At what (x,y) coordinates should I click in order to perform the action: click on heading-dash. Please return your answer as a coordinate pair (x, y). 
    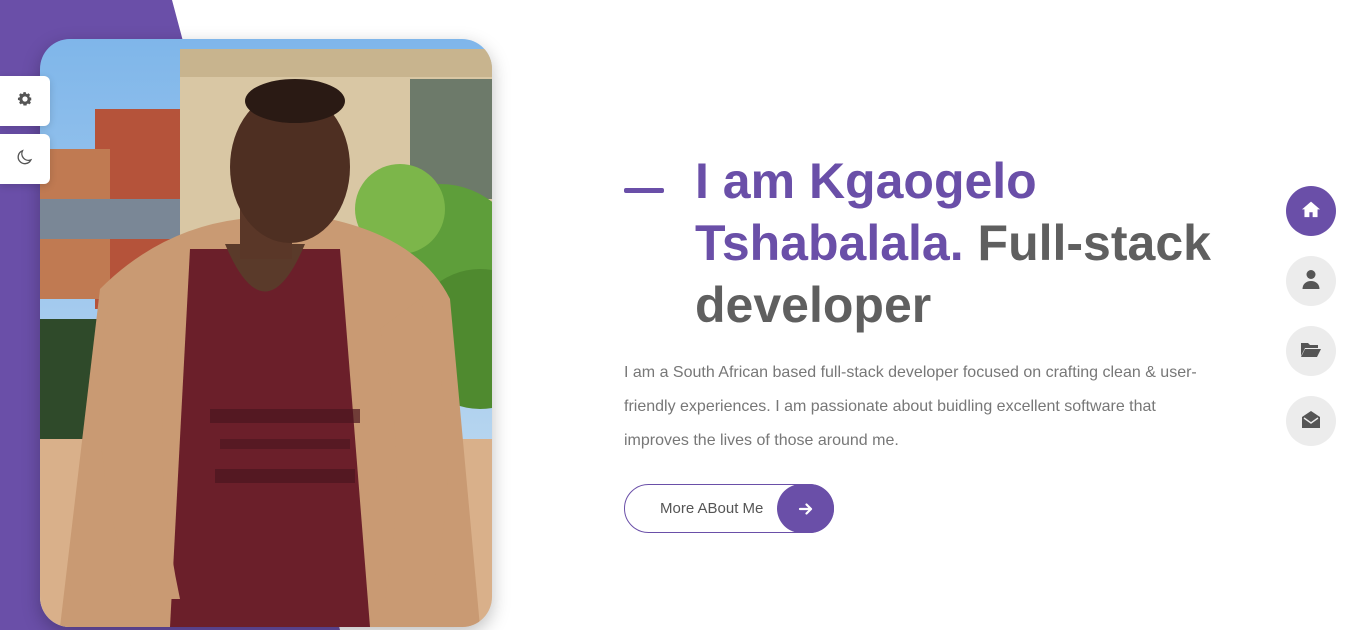
    Looking at the image, I should click on (644, 190).